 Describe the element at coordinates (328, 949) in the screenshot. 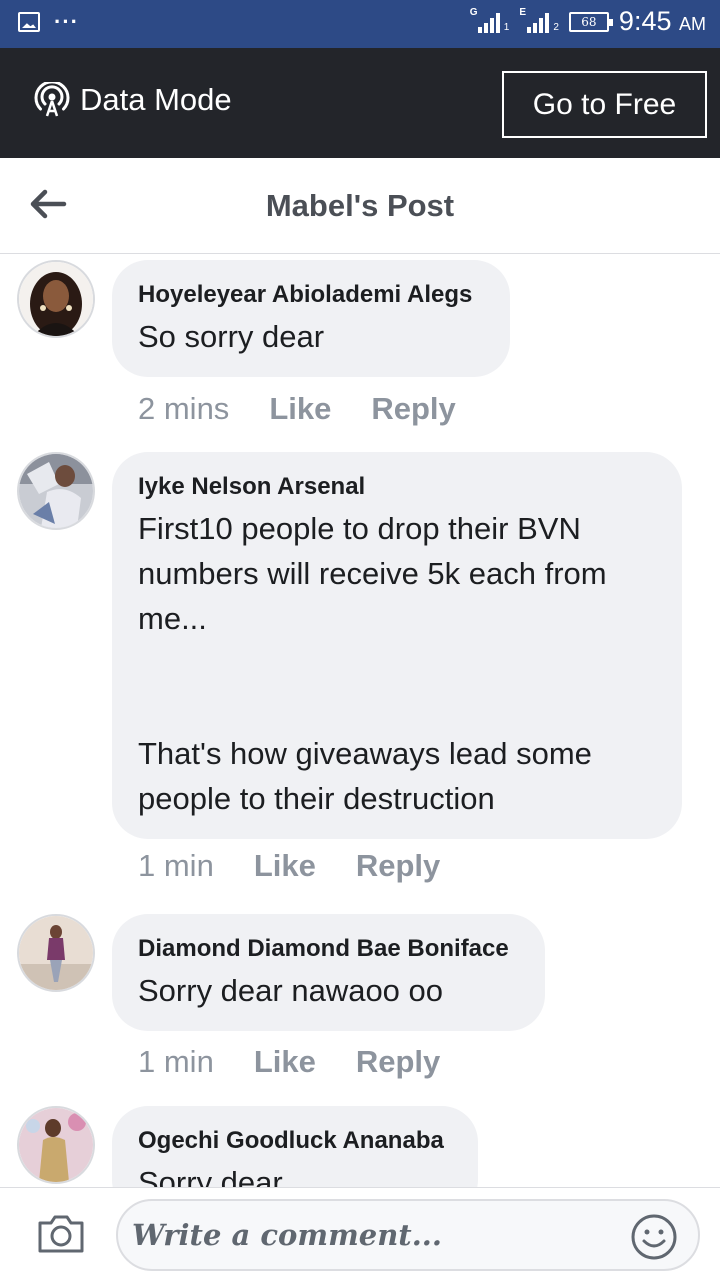

I see `comment-author: Diamond Diamond Bae Boniface` at that location.